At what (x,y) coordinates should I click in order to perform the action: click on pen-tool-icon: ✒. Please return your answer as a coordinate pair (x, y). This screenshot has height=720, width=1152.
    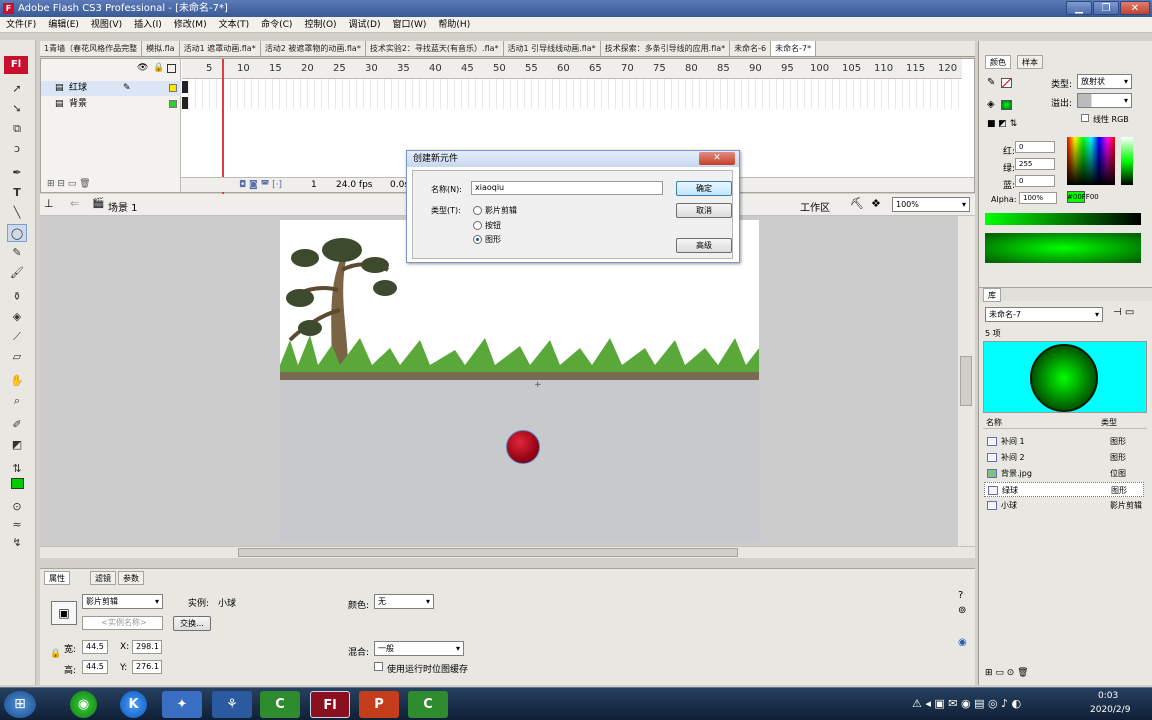
    Looking at the image, I should click on (17, 173).